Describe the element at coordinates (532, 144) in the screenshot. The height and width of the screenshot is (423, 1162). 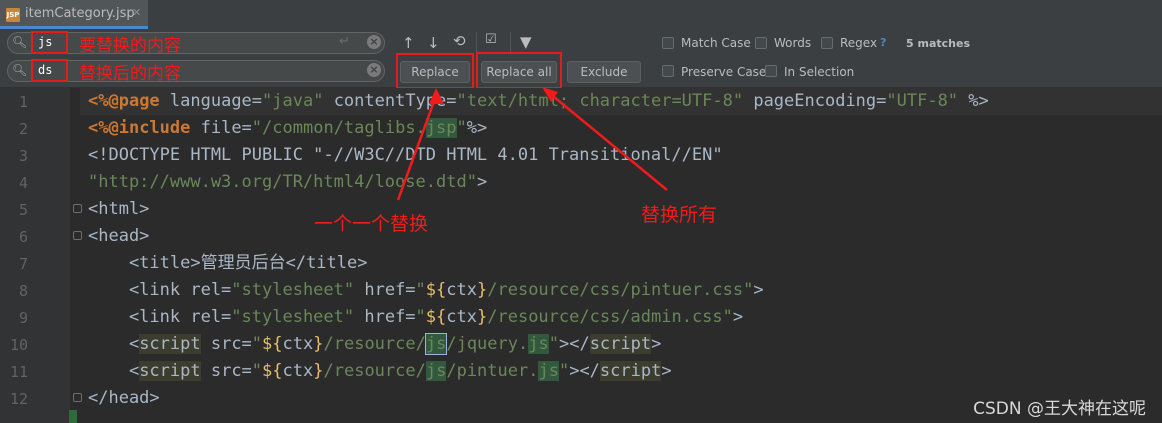
I see `annotation-arrows` at that location.